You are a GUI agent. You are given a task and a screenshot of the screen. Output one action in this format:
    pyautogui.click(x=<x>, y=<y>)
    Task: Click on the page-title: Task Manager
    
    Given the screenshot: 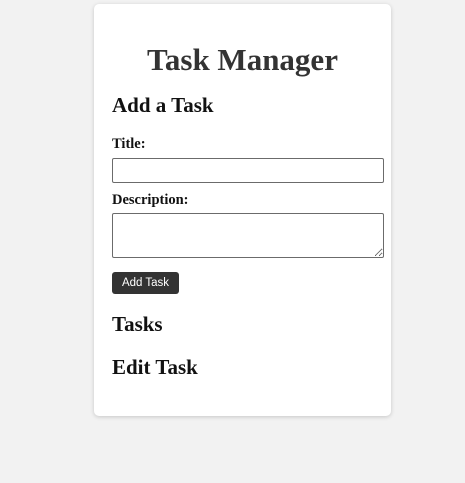 What is the action you would take?
    pyautogui.click(x=242, y=59)
    